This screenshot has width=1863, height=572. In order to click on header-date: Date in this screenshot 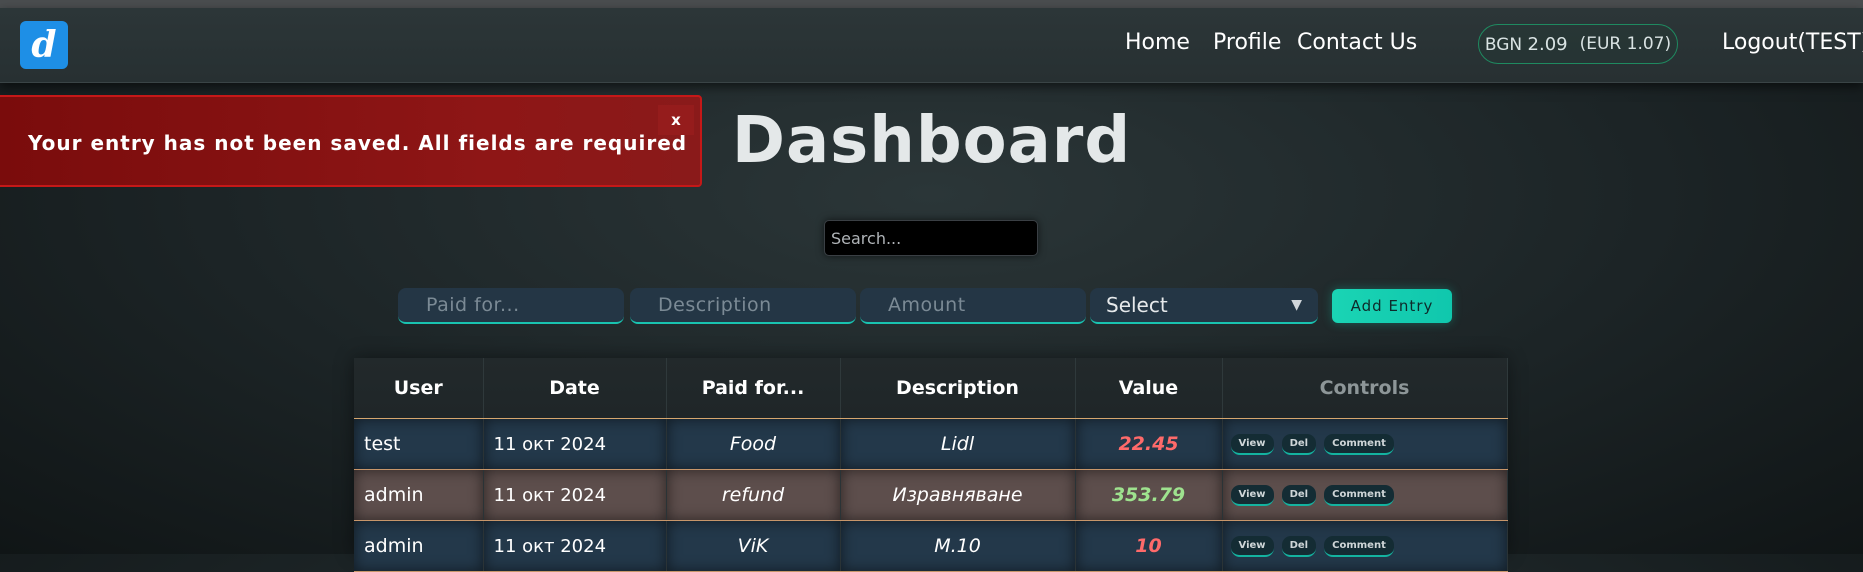, I will do `click(575, 388)`.